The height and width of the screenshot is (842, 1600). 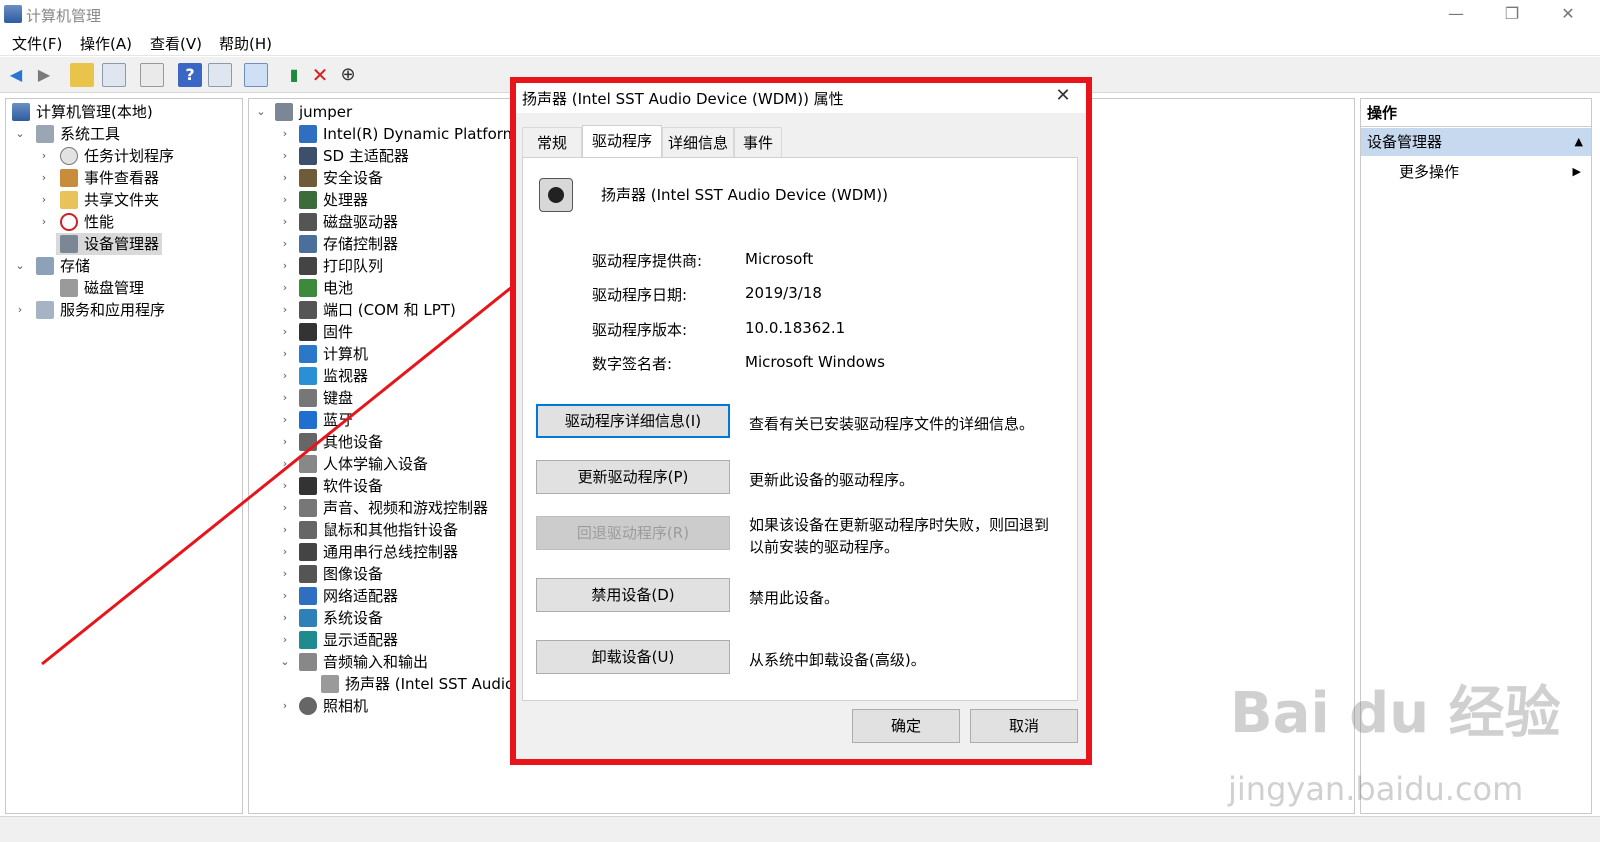 What do you see at coordinates (794, 598) in the screenshot?
I see `button-description: 禁用此设备。` at bounding box center [794, 598].